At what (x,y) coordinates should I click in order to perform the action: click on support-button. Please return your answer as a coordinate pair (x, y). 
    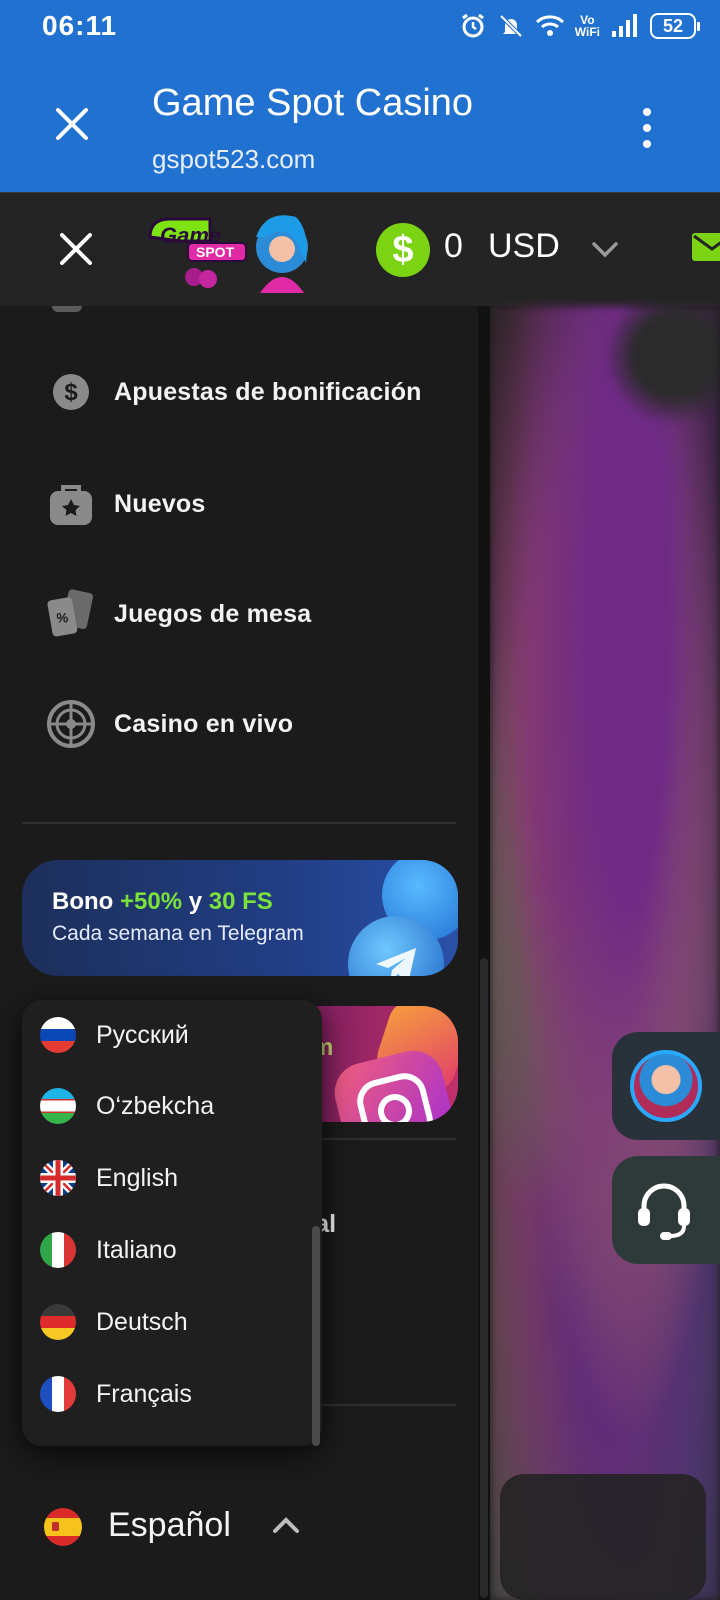
    Looking at the image, I should click on (666, 1210).